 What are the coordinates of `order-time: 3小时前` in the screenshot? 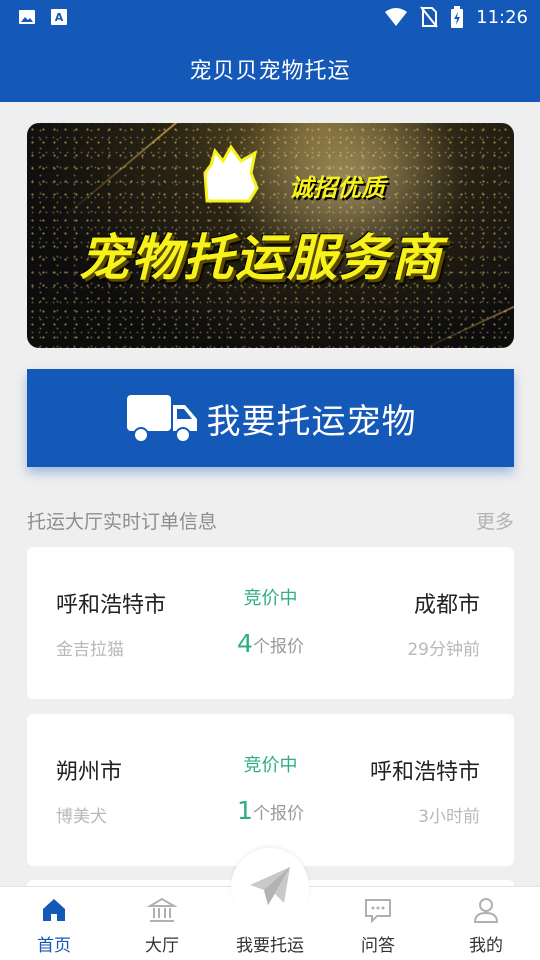 It's located at (449, 817).